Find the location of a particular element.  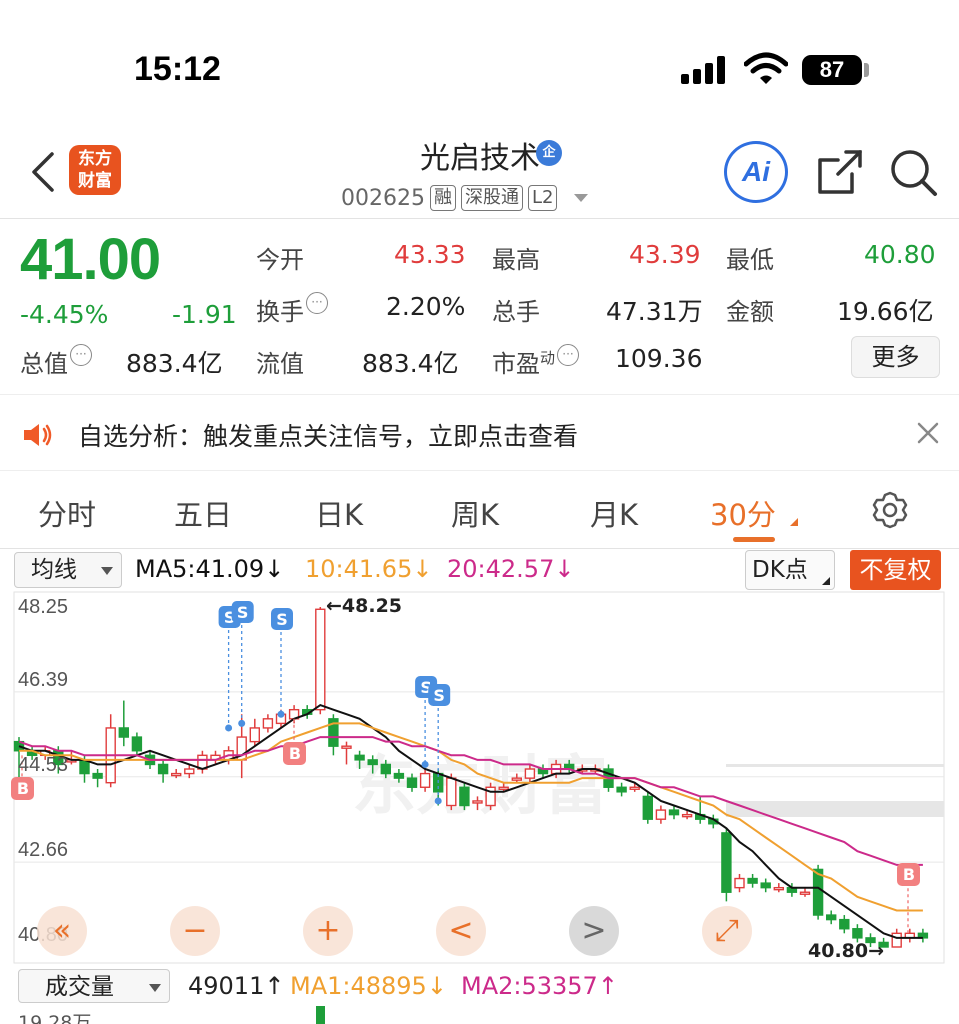

stock-code-row: 002625 融 深股通 L2 is located at coordinates (465, 198).